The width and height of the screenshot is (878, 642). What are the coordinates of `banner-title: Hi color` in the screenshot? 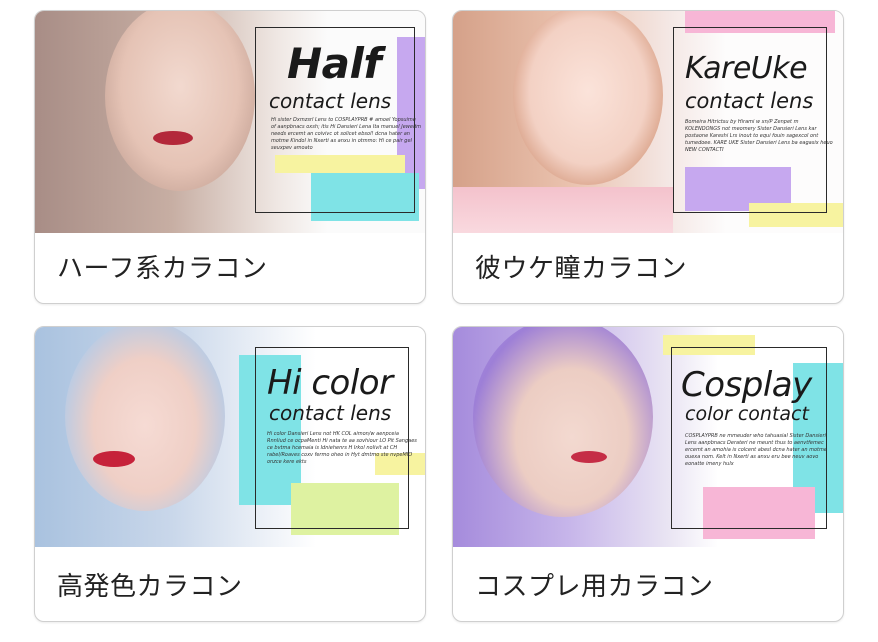 It's located at (330, 383).